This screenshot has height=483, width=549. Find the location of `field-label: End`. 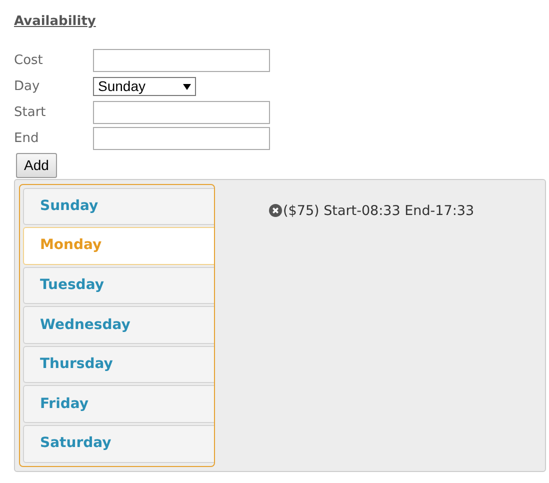

field-label: End is located at coordinates (27, 139).